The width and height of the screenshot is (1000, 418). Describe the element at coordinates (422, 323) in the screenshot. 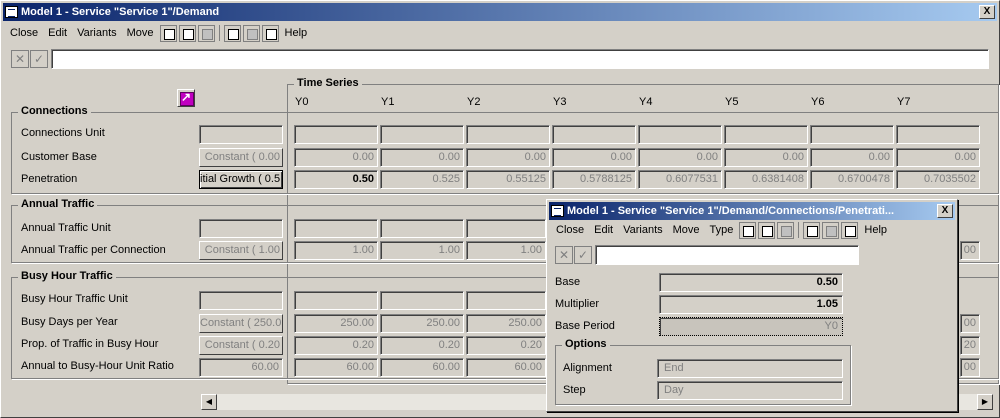

I see `busy-days-y1: 250.00` at that location.